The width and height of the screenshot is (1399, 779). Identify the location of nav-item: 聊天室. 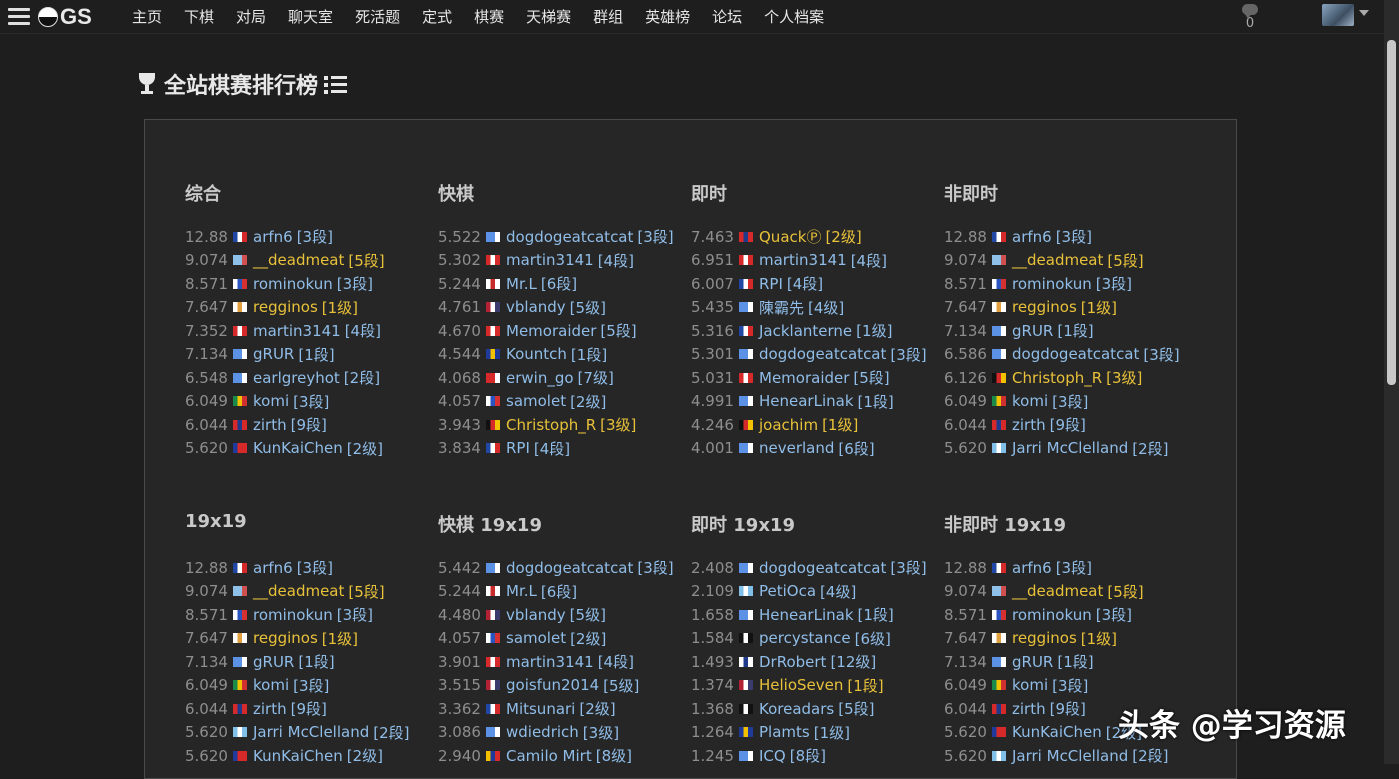
(310, 16).